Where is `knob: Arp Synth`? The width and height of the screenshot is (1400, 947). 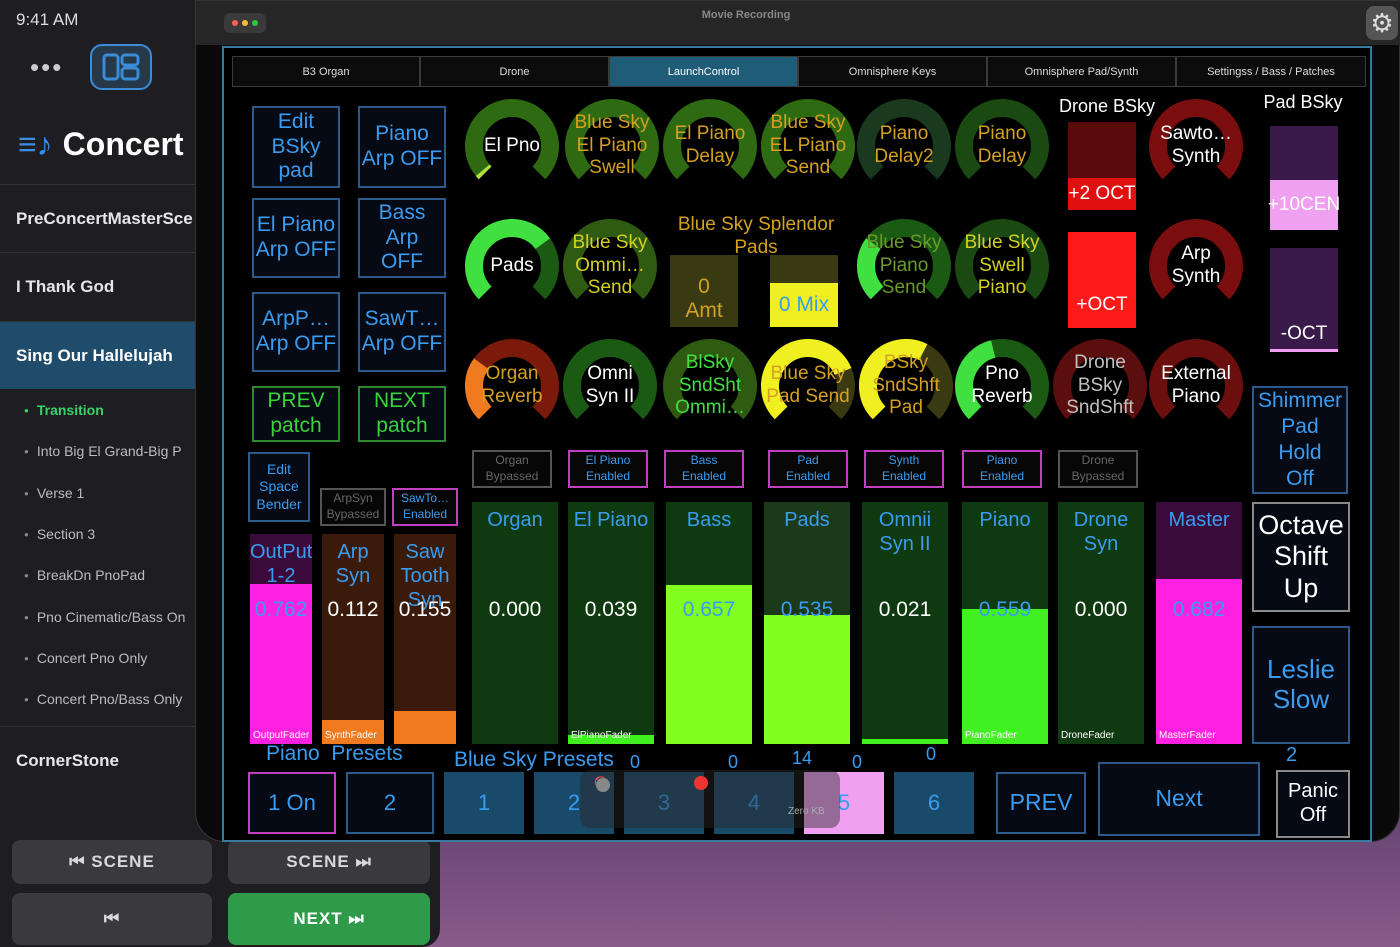
knob: Arp Synth is located at coordinates (1196, 266).